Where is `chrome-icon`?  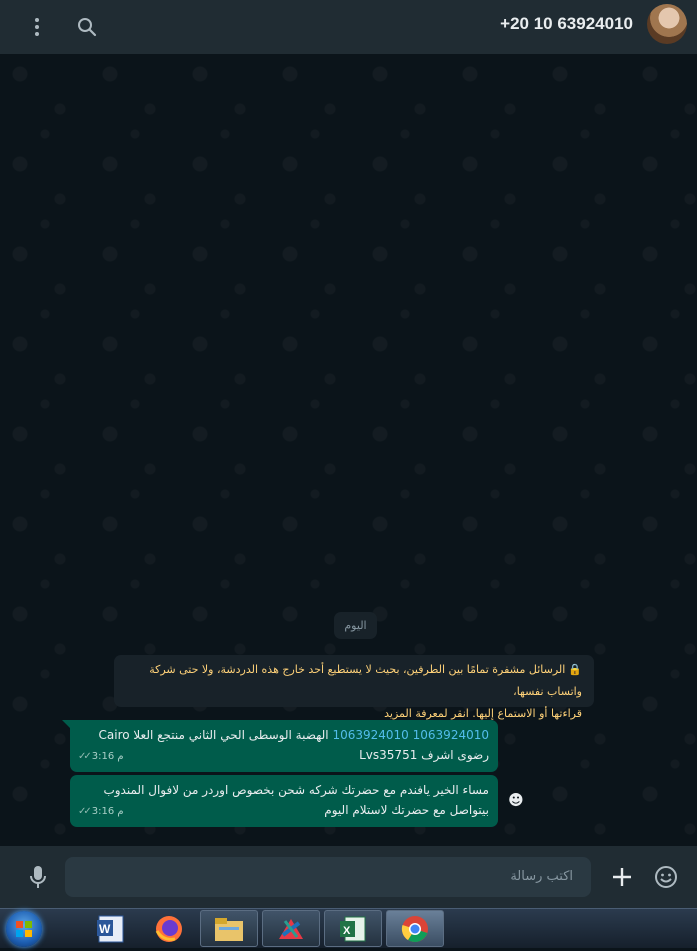
chrome-icon is located at coordinates (415, 928).